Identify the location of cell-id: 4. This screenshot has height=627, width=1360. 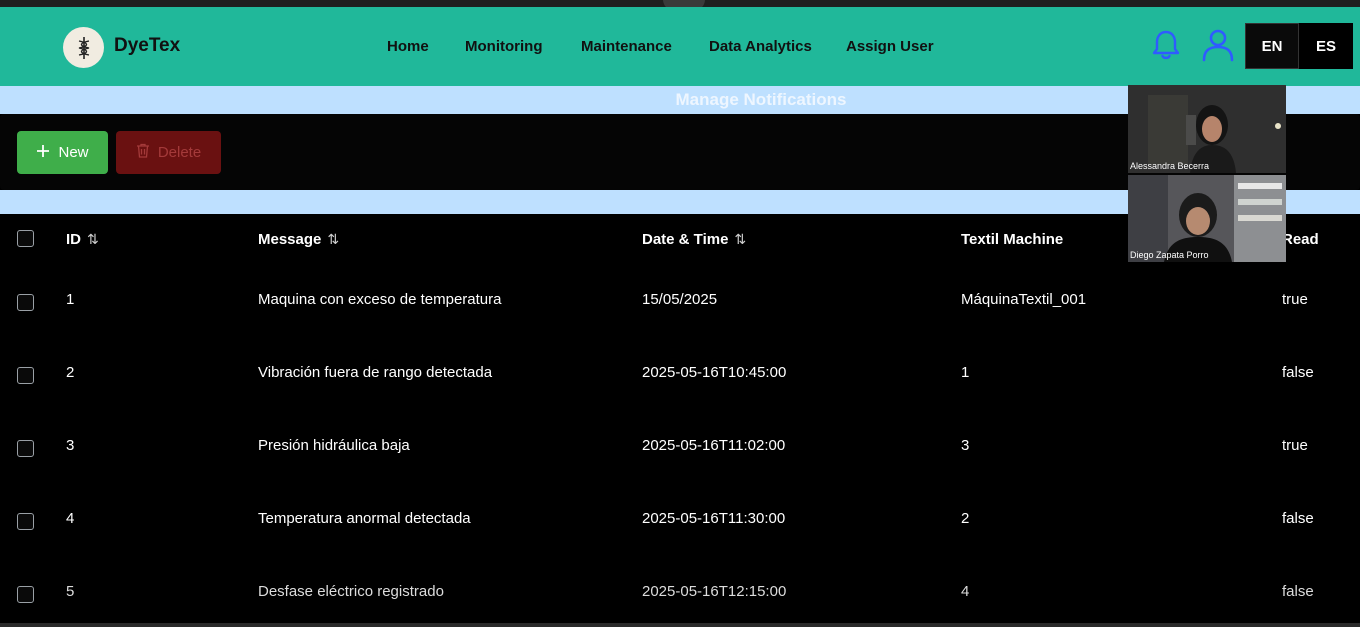
(70, 518).